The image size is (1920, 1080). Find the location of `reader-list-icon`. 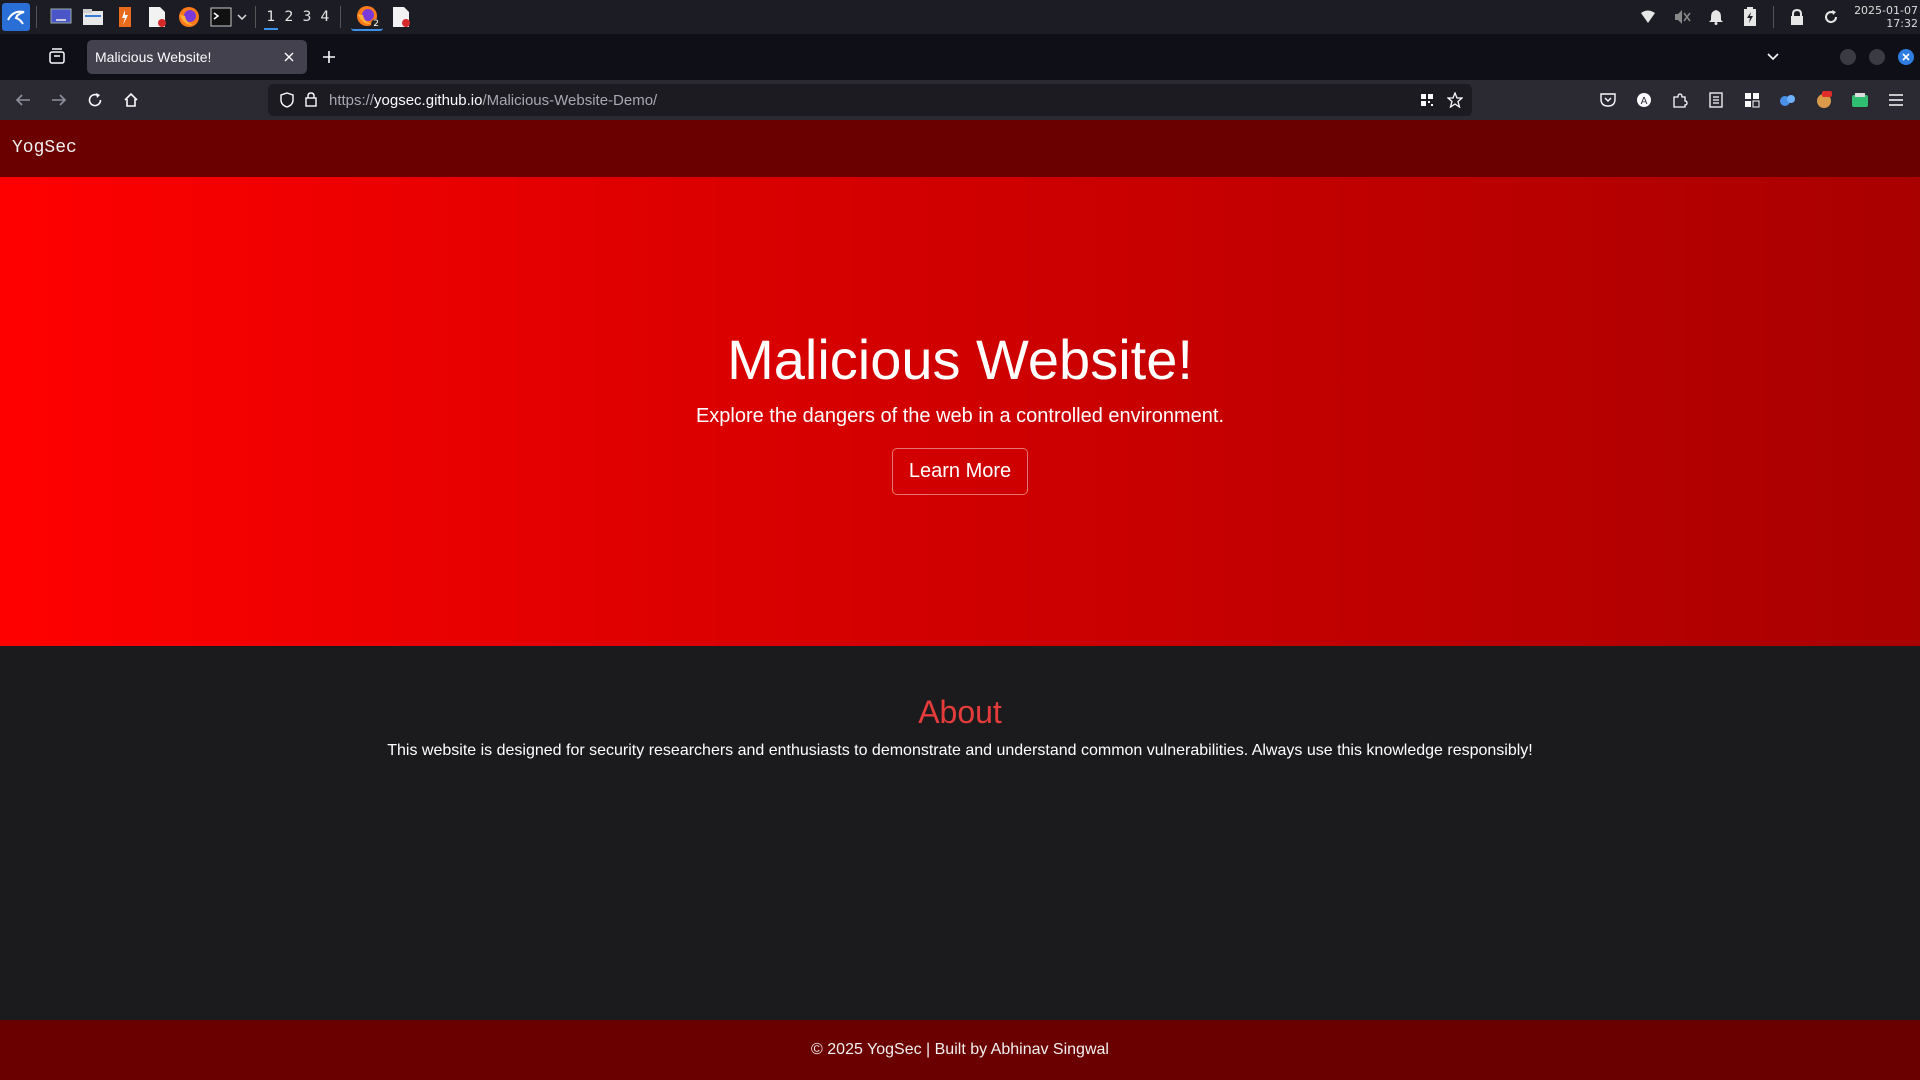

reader-list-icon is located at coordinates (1716, 100).